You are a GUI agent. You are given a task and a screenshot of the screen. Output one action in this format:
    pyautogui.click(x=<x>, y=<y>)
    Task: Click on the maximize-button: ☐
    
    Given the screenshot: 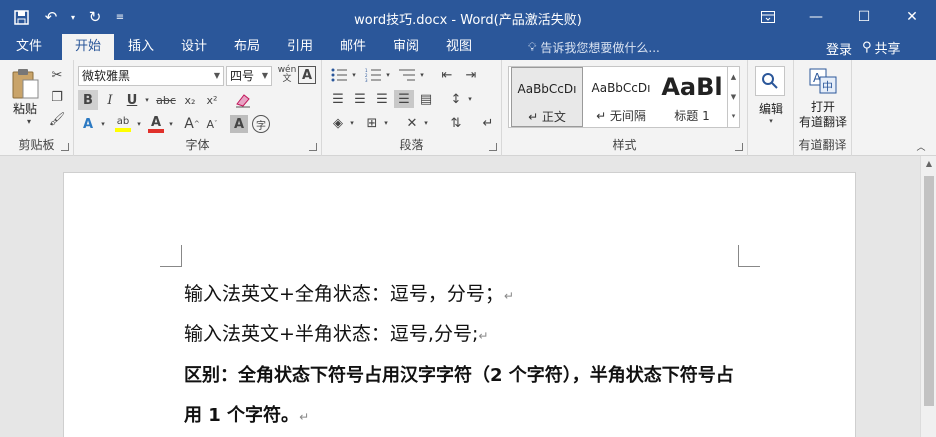 What is the action you would take?
    pyautogui.click(x=864, y=17)
    